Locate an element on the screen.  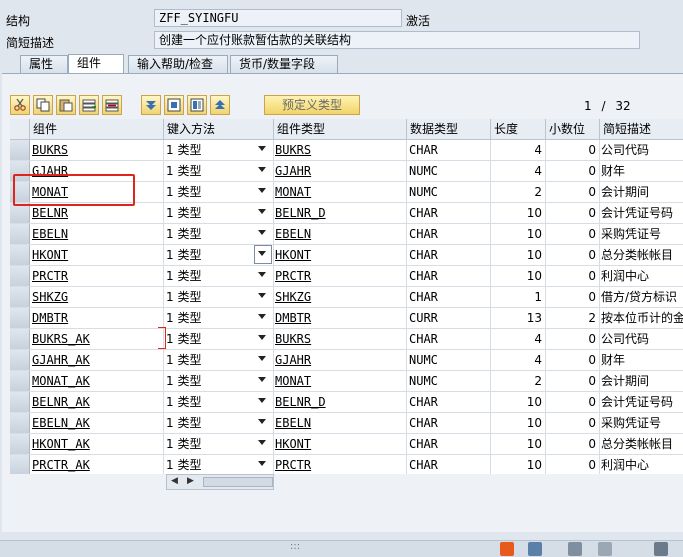
table-row: MONAT_AK 1 类型 MONAT NUMC 2 0 会计期间 is located at coordinates (346, 381).